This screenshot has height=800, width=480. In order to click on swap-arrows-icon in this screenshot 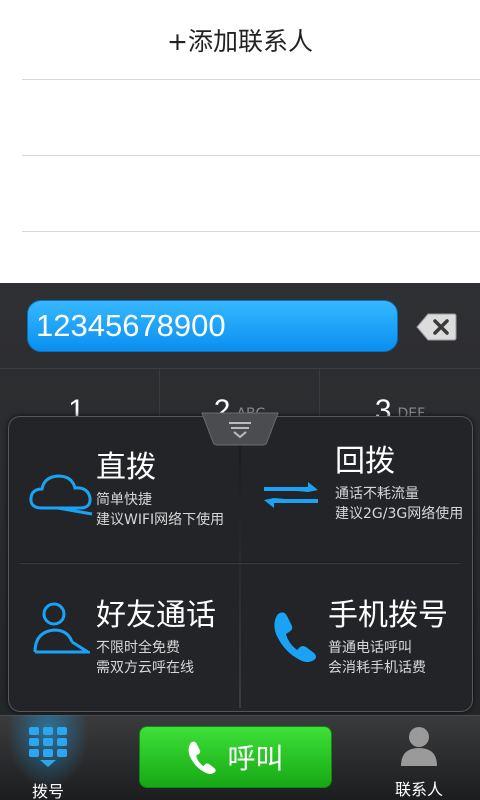, I will do `click(291, 497)`.